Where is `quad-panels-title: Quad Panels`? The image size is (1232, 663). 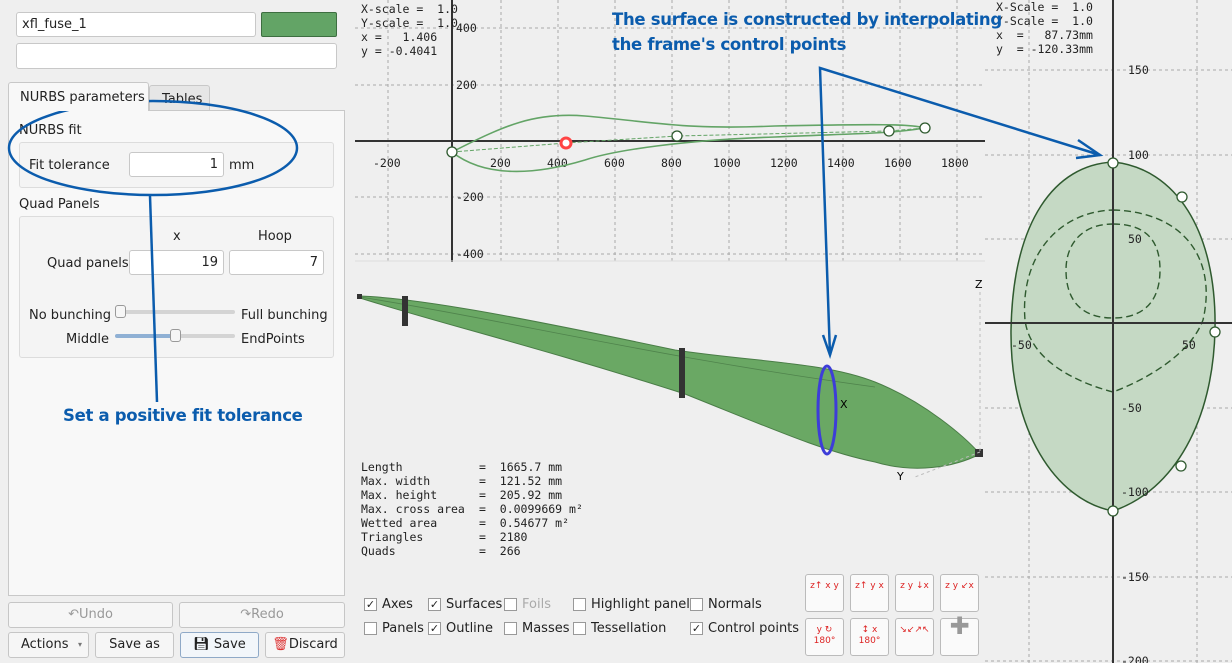
quad-panels-title: Quad Panels is located at coordinates (59, 204).